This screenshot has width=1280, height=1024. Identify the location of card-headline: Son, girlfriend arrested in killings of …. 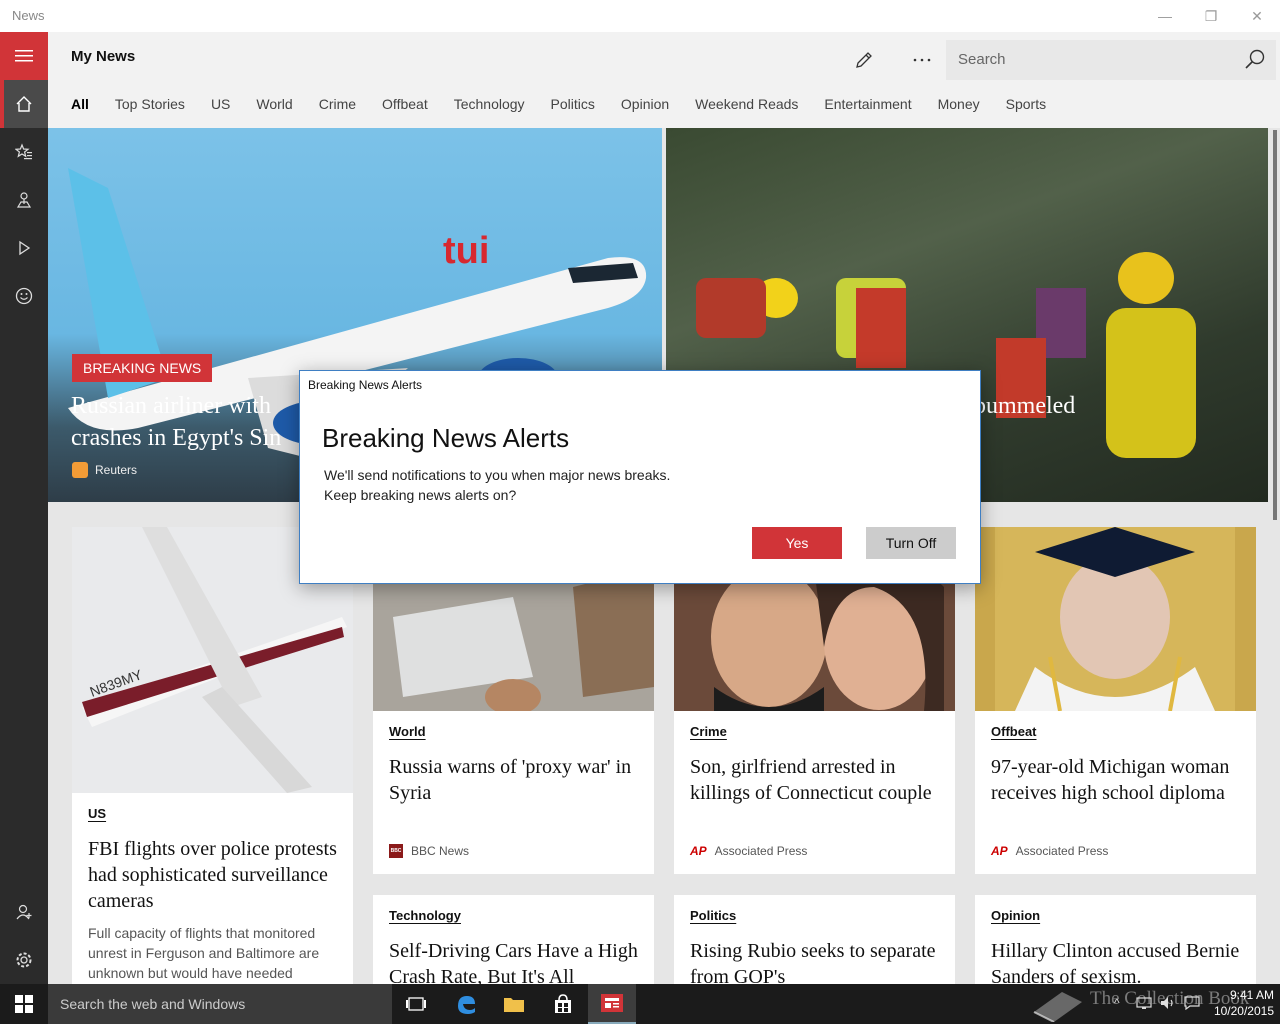
(815, 780).